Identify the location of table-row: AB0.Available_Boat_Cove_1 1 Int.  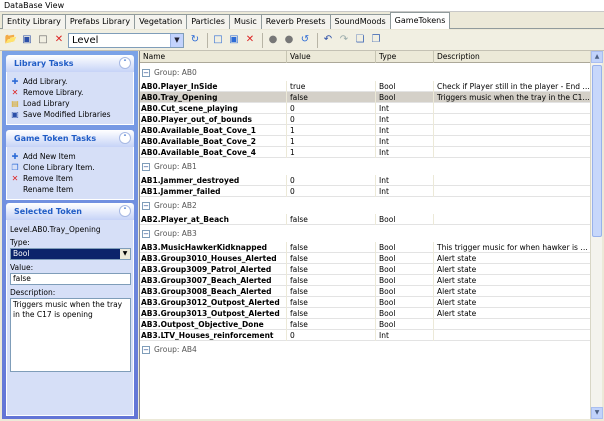
(365, 130).